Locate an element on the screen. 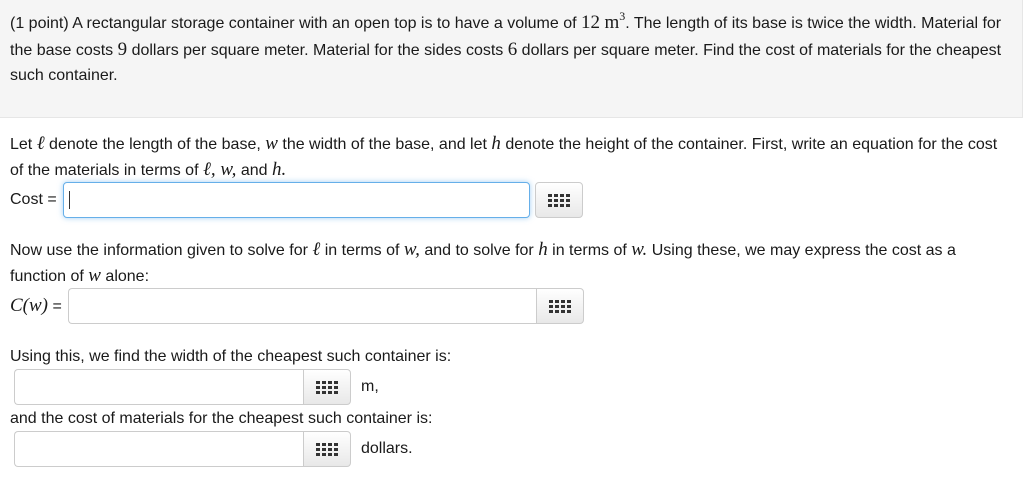  ell-symbol: ℓ is located at coordinates (40, 143).